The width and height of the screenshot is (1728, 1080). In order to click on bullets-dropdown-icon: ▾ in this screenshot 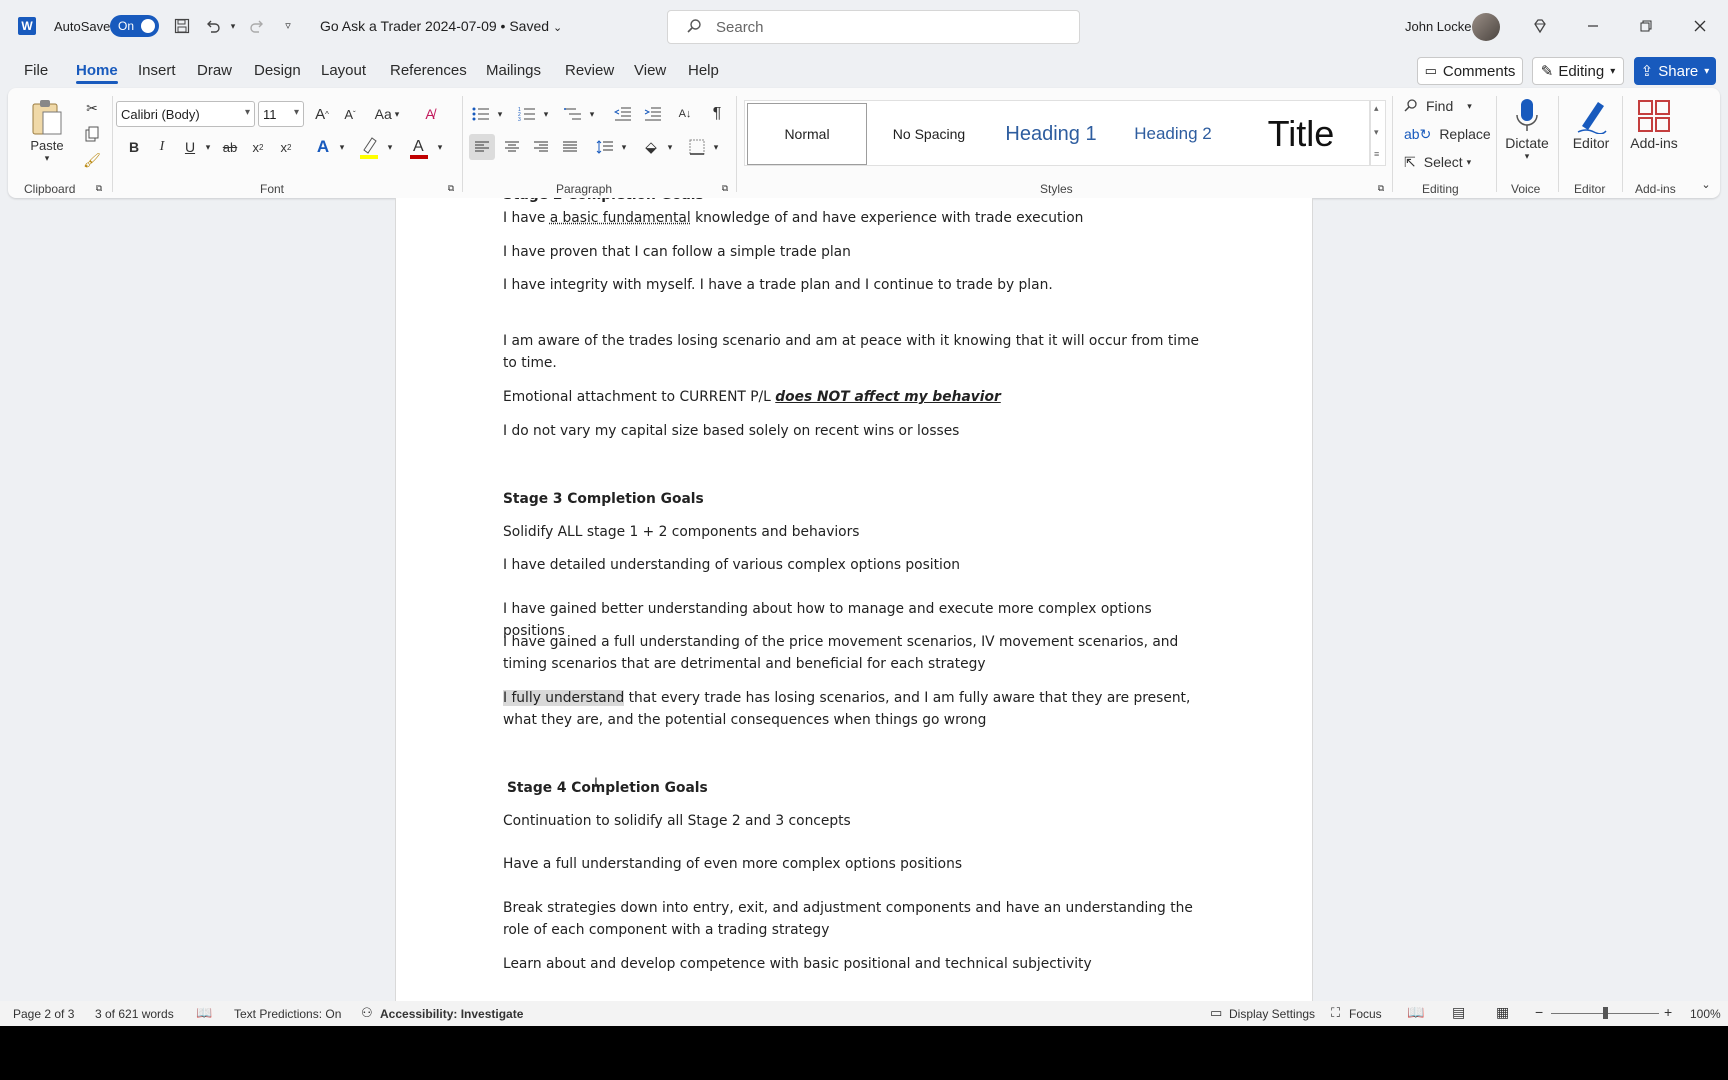, I will do `click(500, 114)`.